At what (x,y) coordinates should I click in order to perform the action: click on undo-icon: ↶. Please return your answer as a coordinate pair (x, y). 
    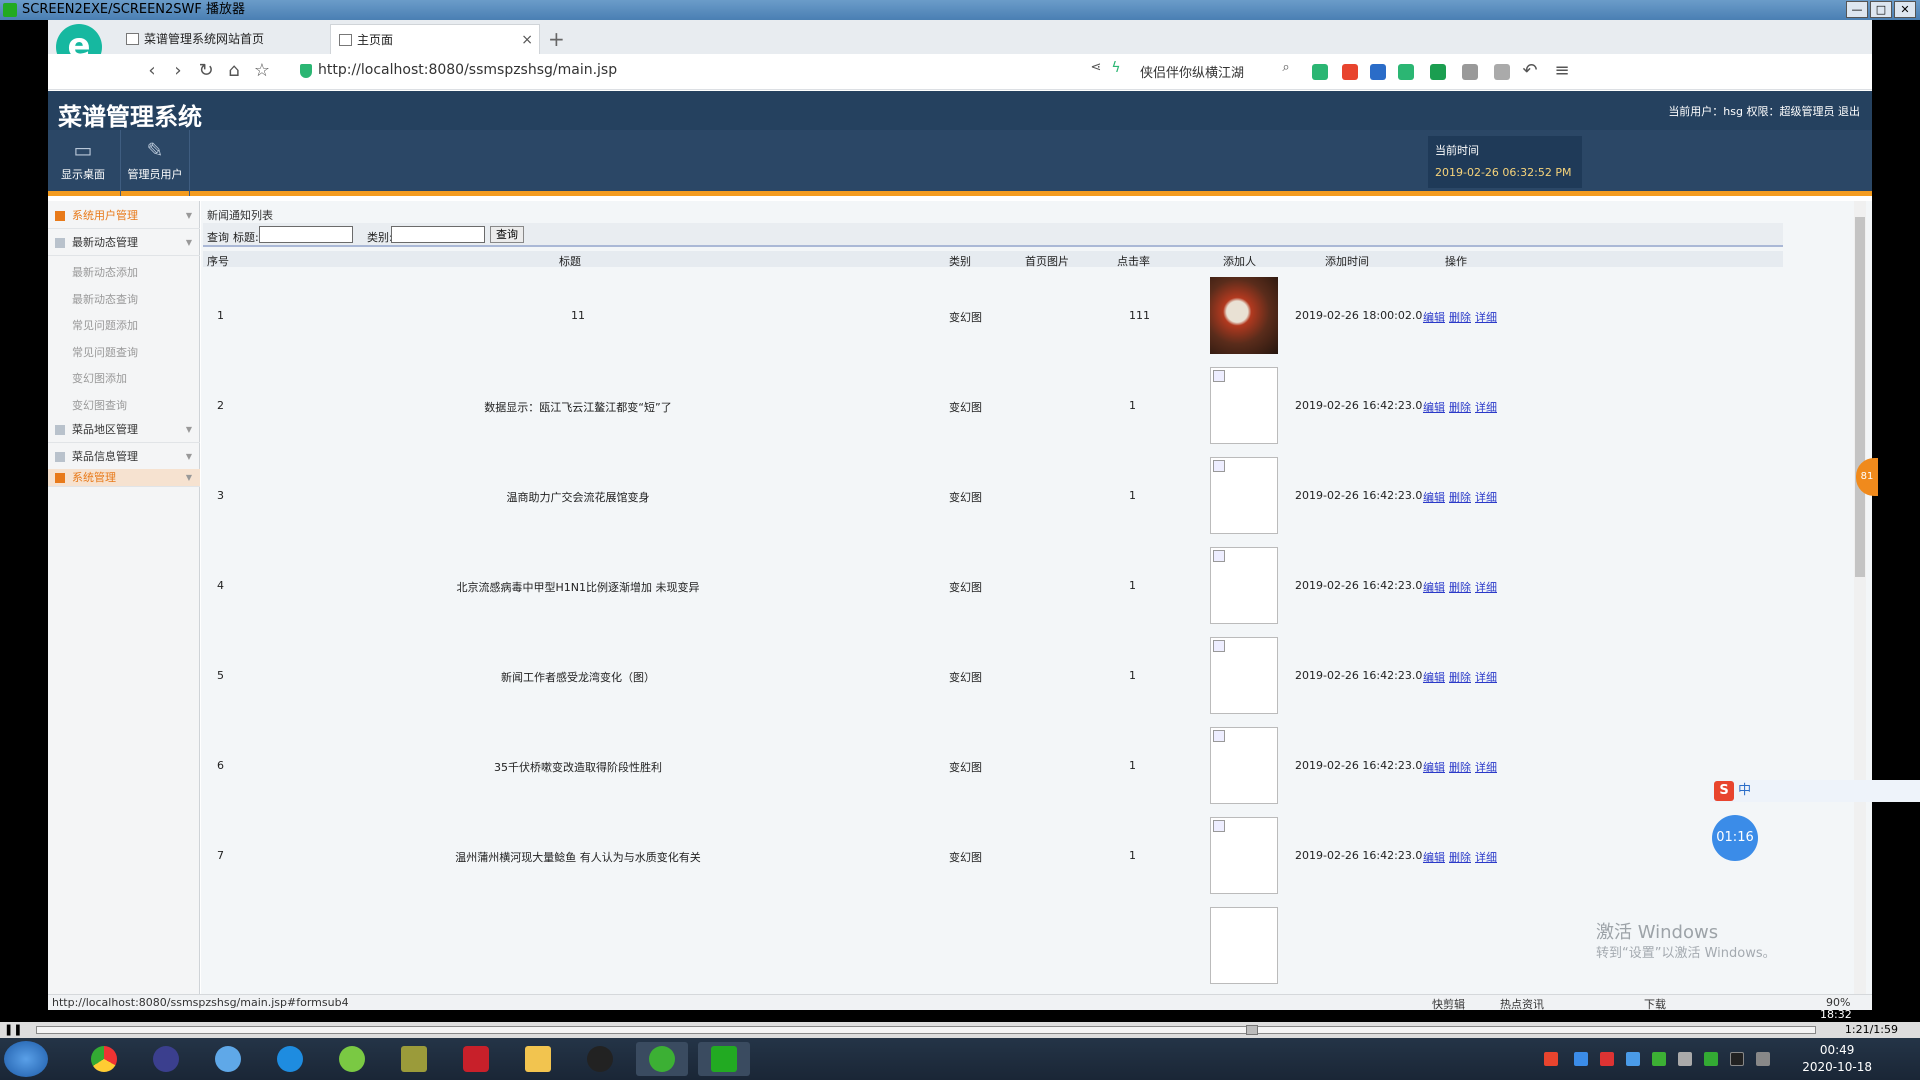
    Looking at the image, I should click on (1530, 70).